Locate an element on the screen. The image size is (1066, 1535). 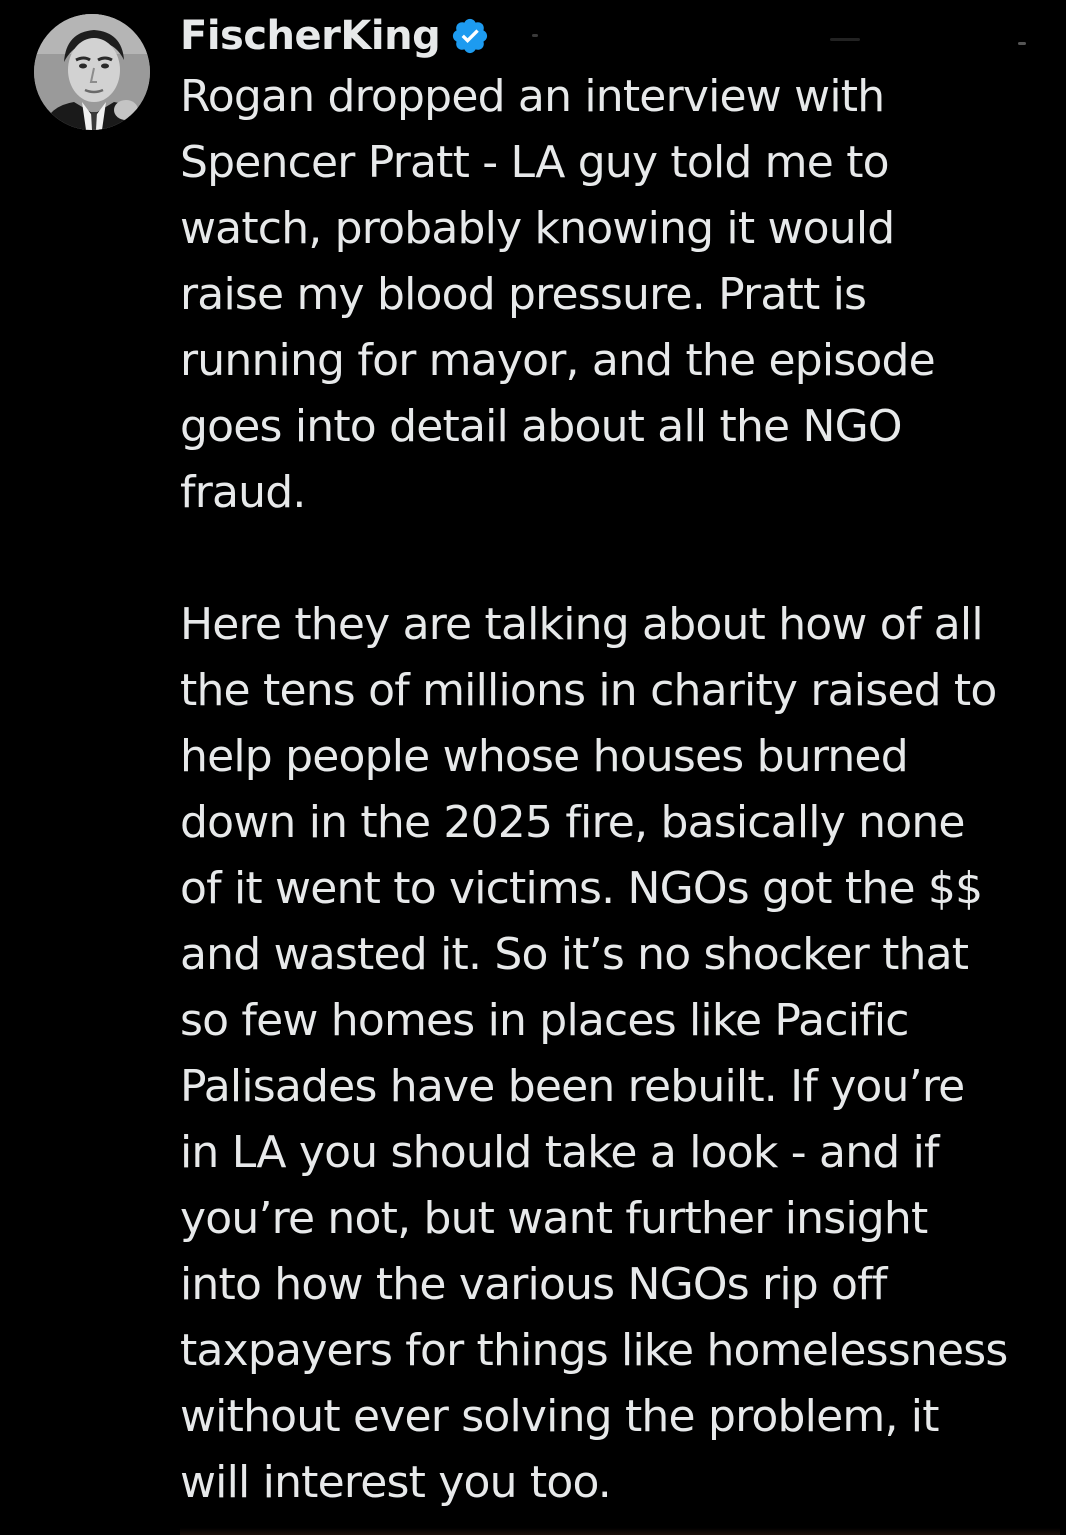
post-text-line: Rogan dropped an interview with is located at coordinates (532, 96).